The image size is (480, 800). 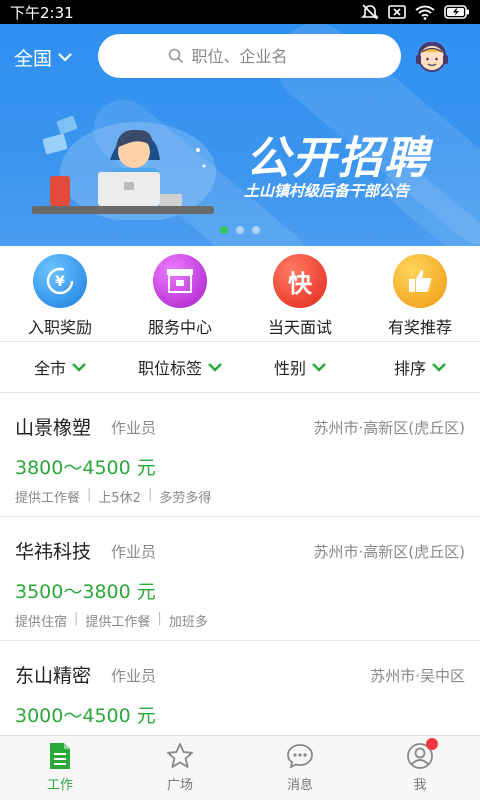 I want to click on wifi-icon, so click(x=425, y=12).